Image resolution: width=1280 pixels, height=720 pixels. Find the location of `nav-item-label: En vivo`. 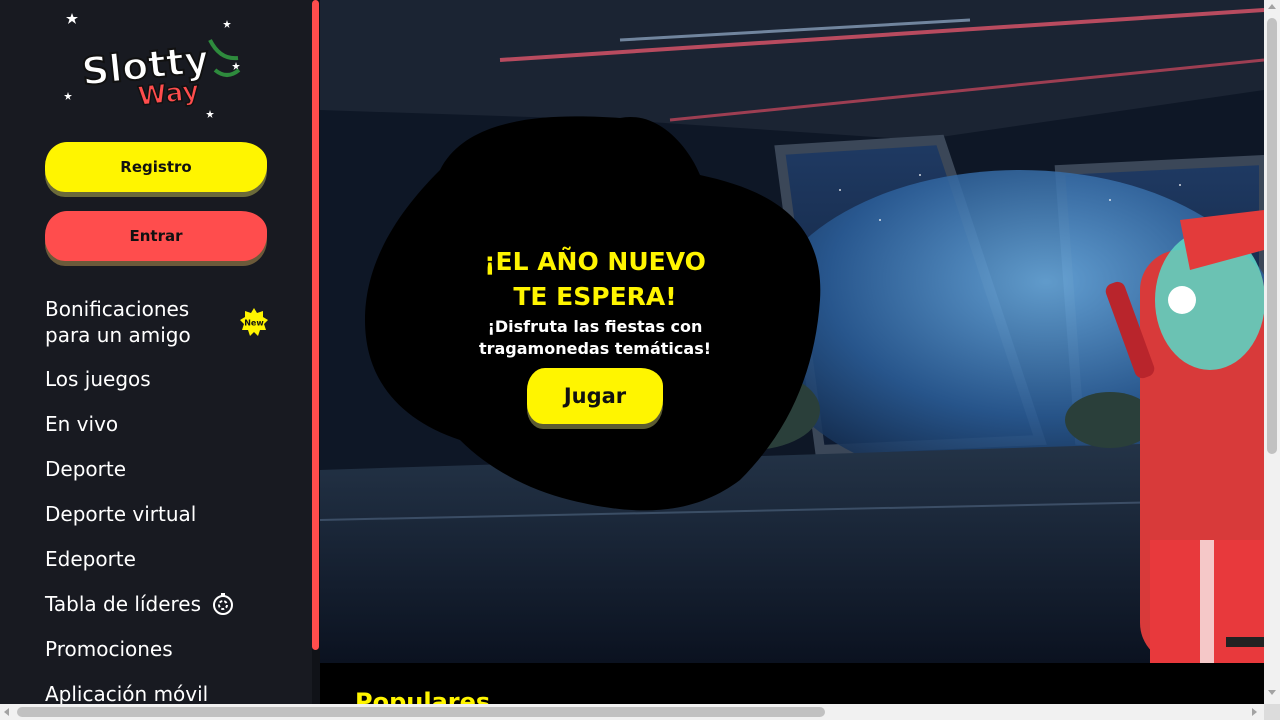

nav-item-label: En vivo is located at coordinates (82, 424).